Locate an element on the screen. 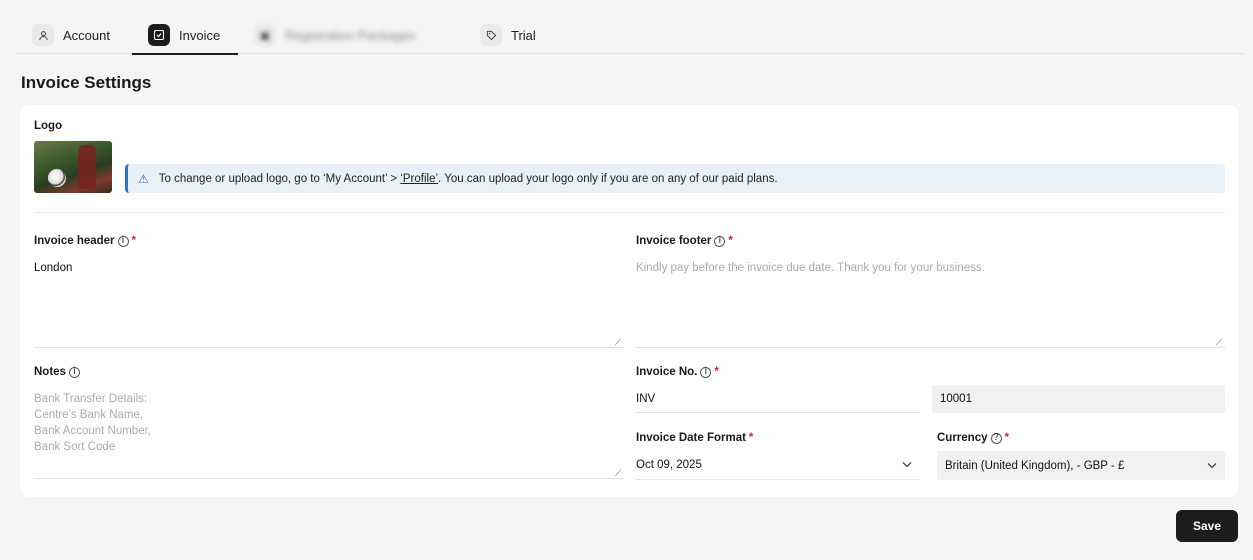 Image resolution: width=1253 pixels, height=560 pixels. invoice-no-label-text: Invoice No. is located at coordinates (667, 372).